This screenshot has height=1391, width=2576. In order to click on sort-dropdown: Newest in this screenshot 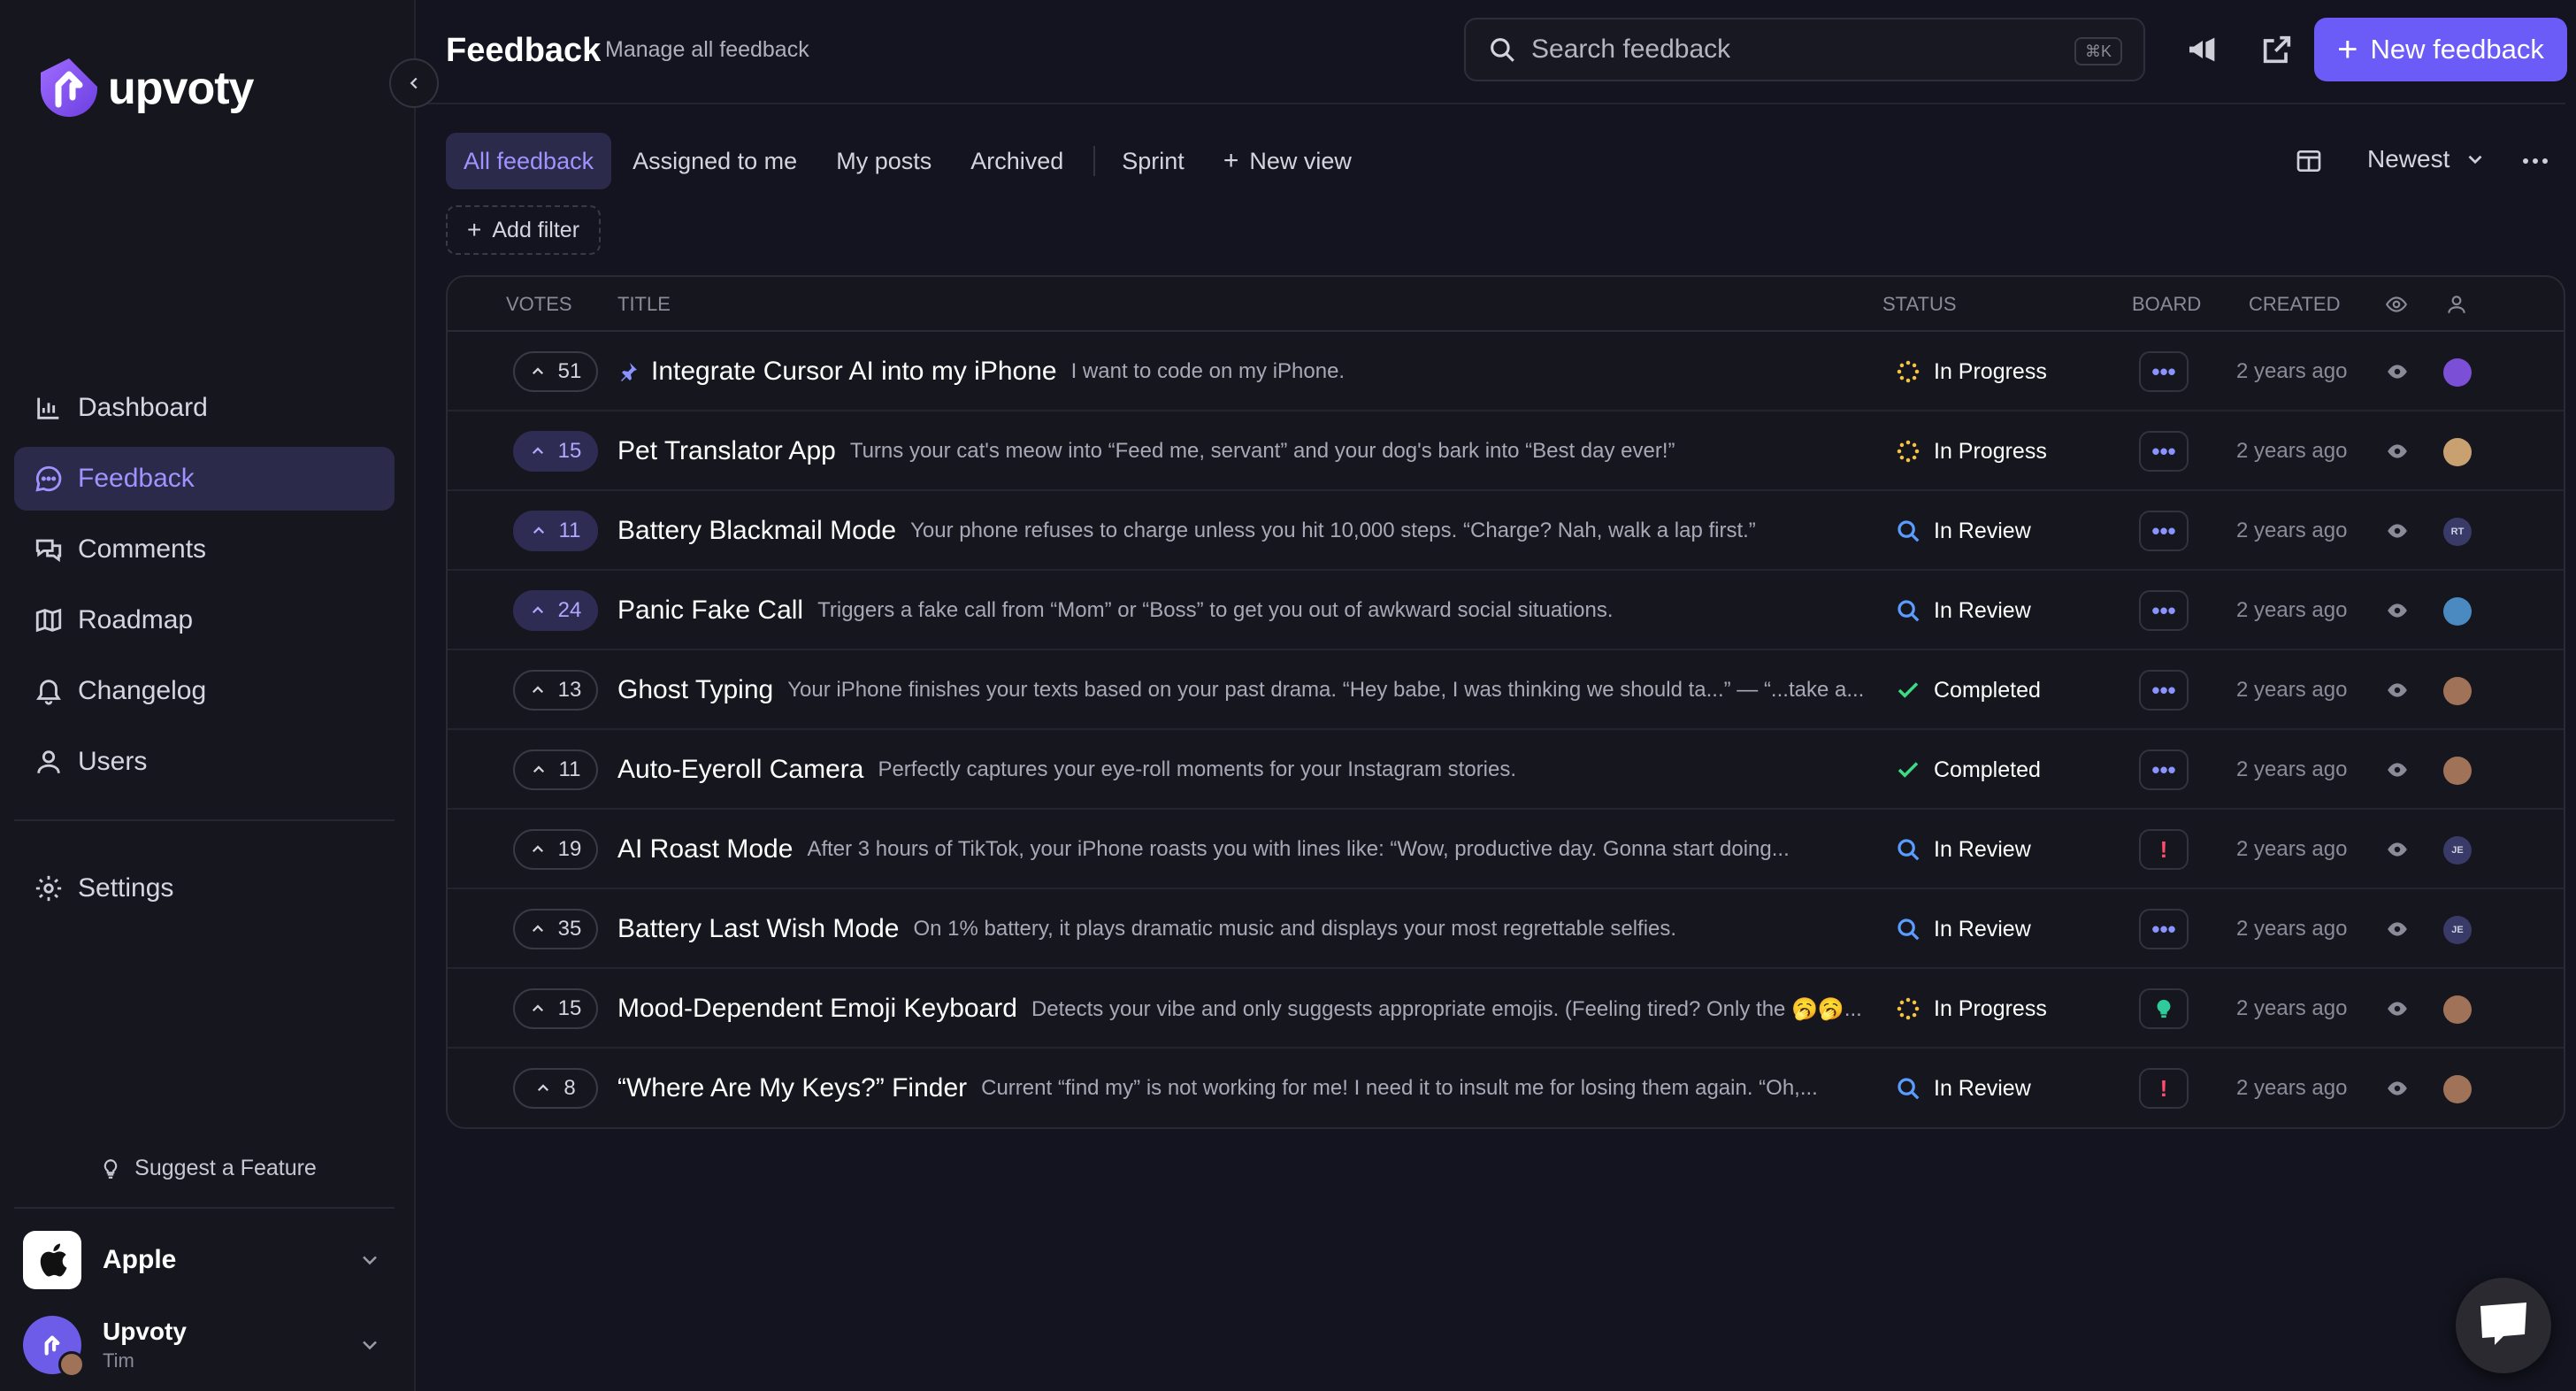, I will do `click(2427, 159)`.